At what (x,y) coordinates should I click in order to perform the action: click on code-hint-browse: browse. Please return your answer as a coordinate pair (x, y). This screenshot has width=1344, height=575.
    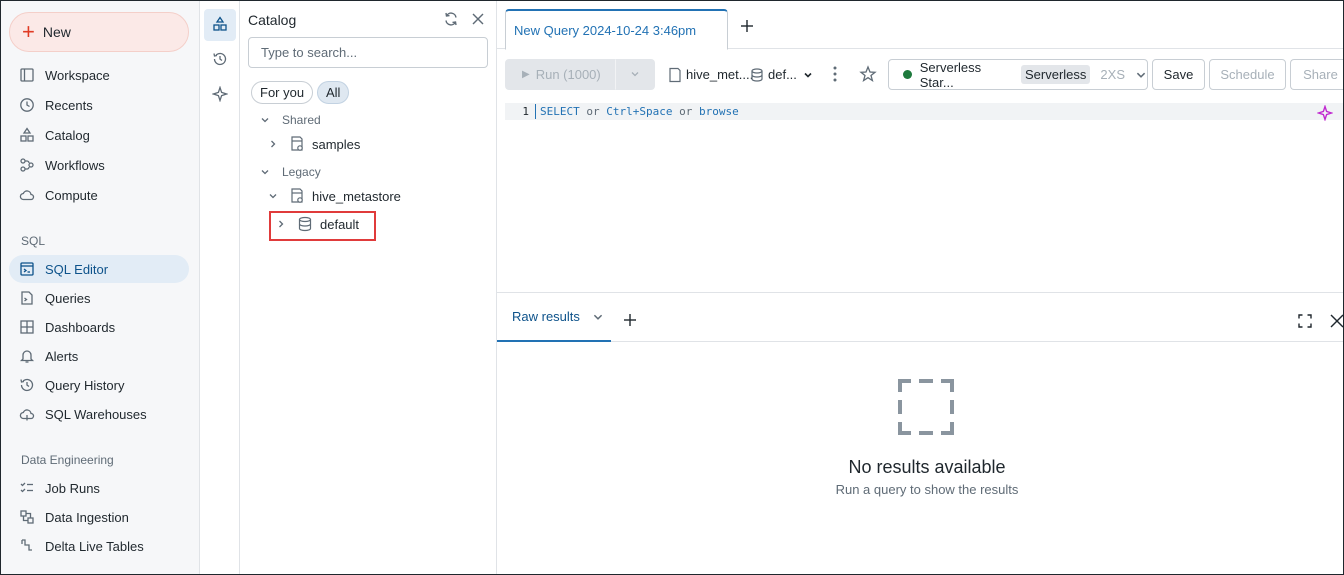
    Looking at the image, I should click on (719, 111).